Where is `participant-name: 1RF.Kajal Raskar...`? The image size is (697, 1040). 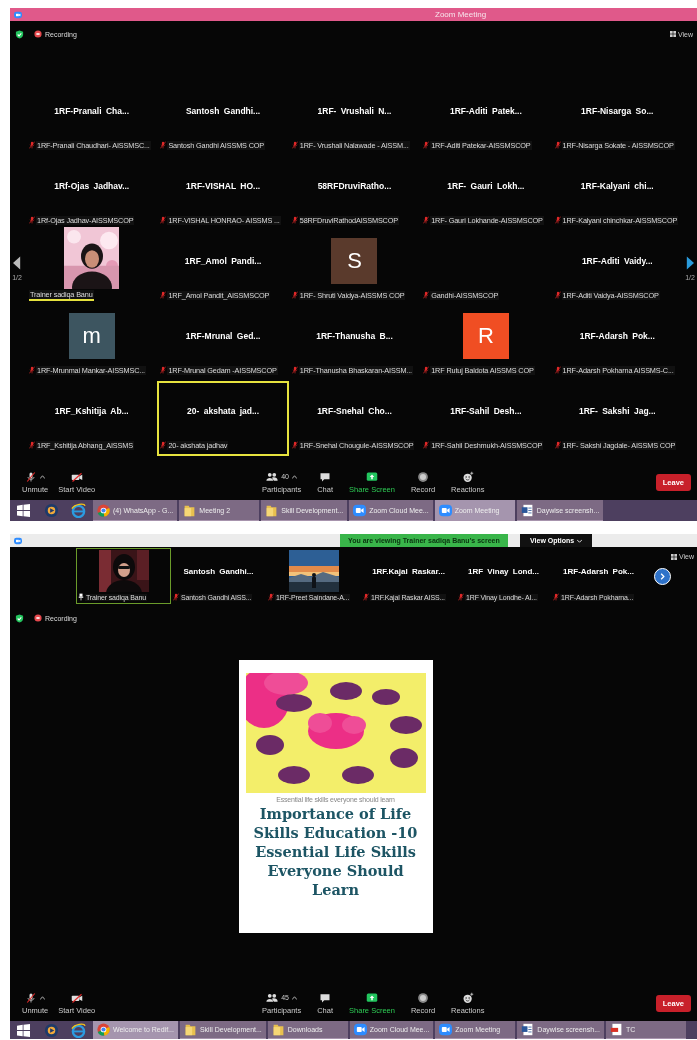 participant-name: 1RF.Kajal Raskar... is located at coordinates (408, 571).